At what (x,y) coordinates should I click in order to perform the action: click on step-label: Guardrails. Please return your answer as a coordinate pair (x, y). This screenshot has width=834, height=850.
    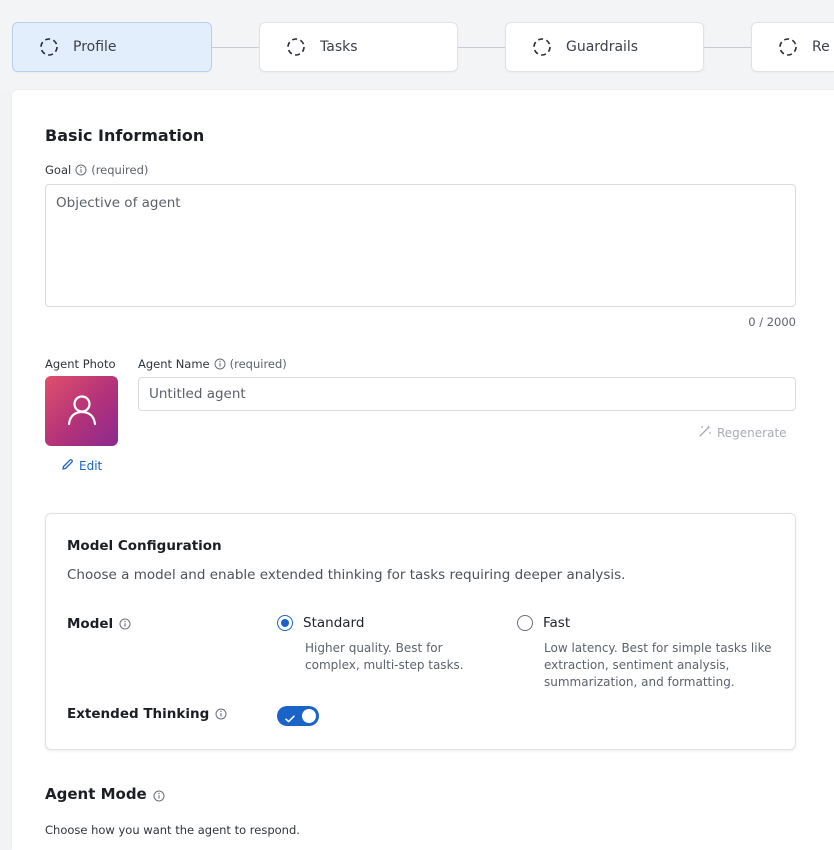
    Looking at the image, I should click on (602, 47).